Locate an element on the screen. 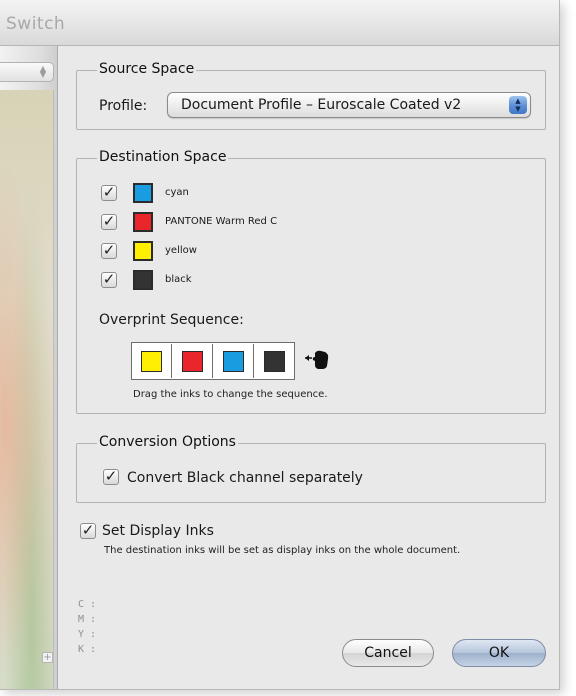 Image resolution: width=576 pixels, height=696 pixels. sequence-swatch-red is located at coordinates (192, 361).